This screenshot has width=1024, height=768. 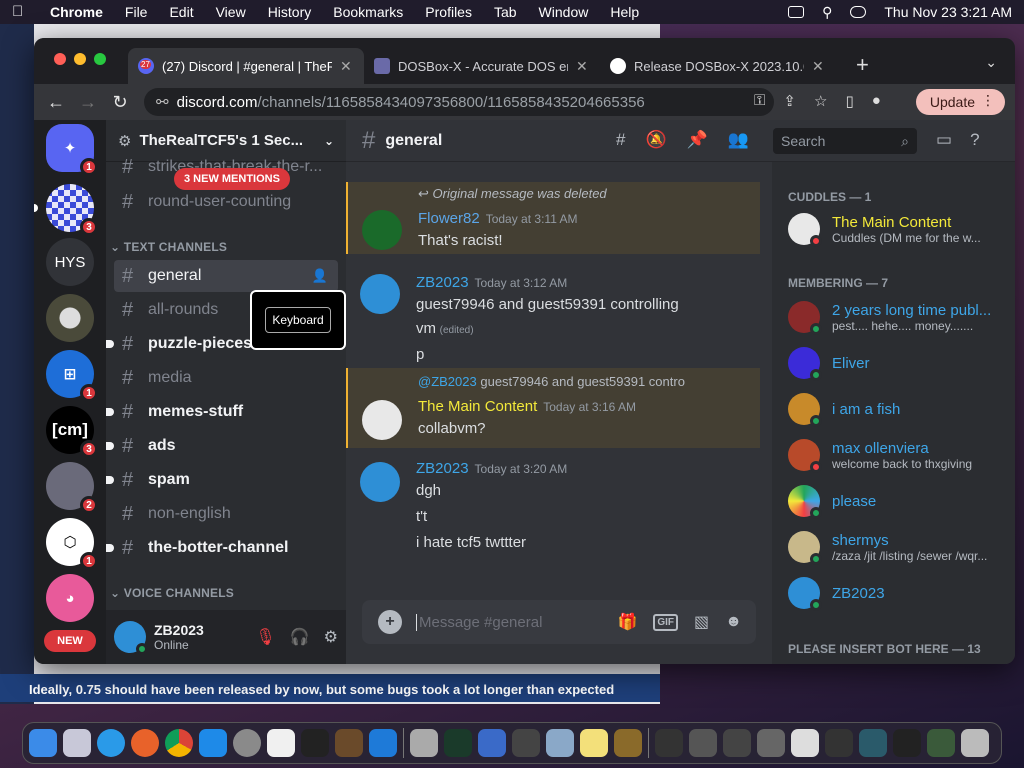 I want to click on reply-preview: ↩ Original message was deleted, so click(x=512, y=194).